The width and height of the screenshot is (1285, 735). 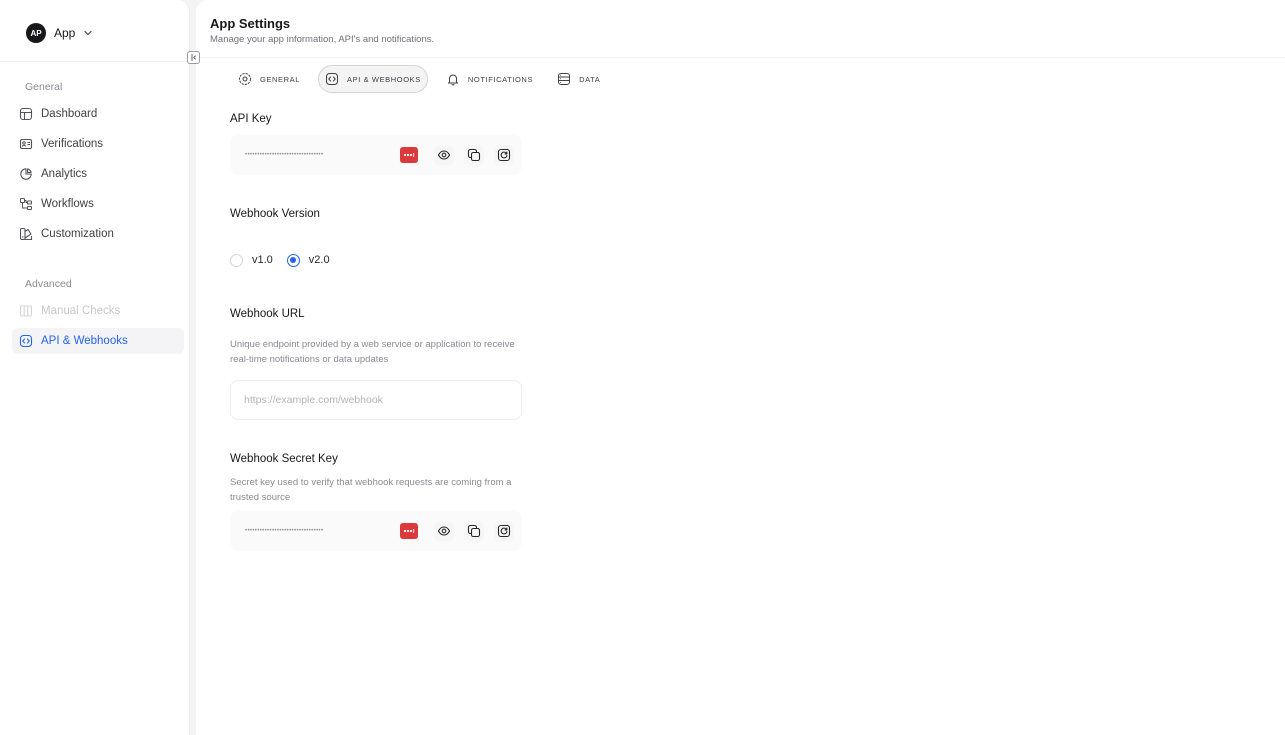 I want to click on webhook-secret-masked-value: ••••••••••••••••••••••••••••••••, so click(x=284, y=531).